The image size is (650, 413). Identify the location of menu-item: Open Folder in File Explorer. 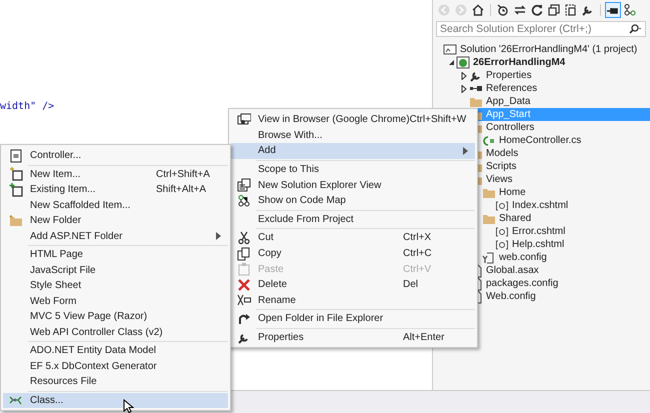
(353, 319).